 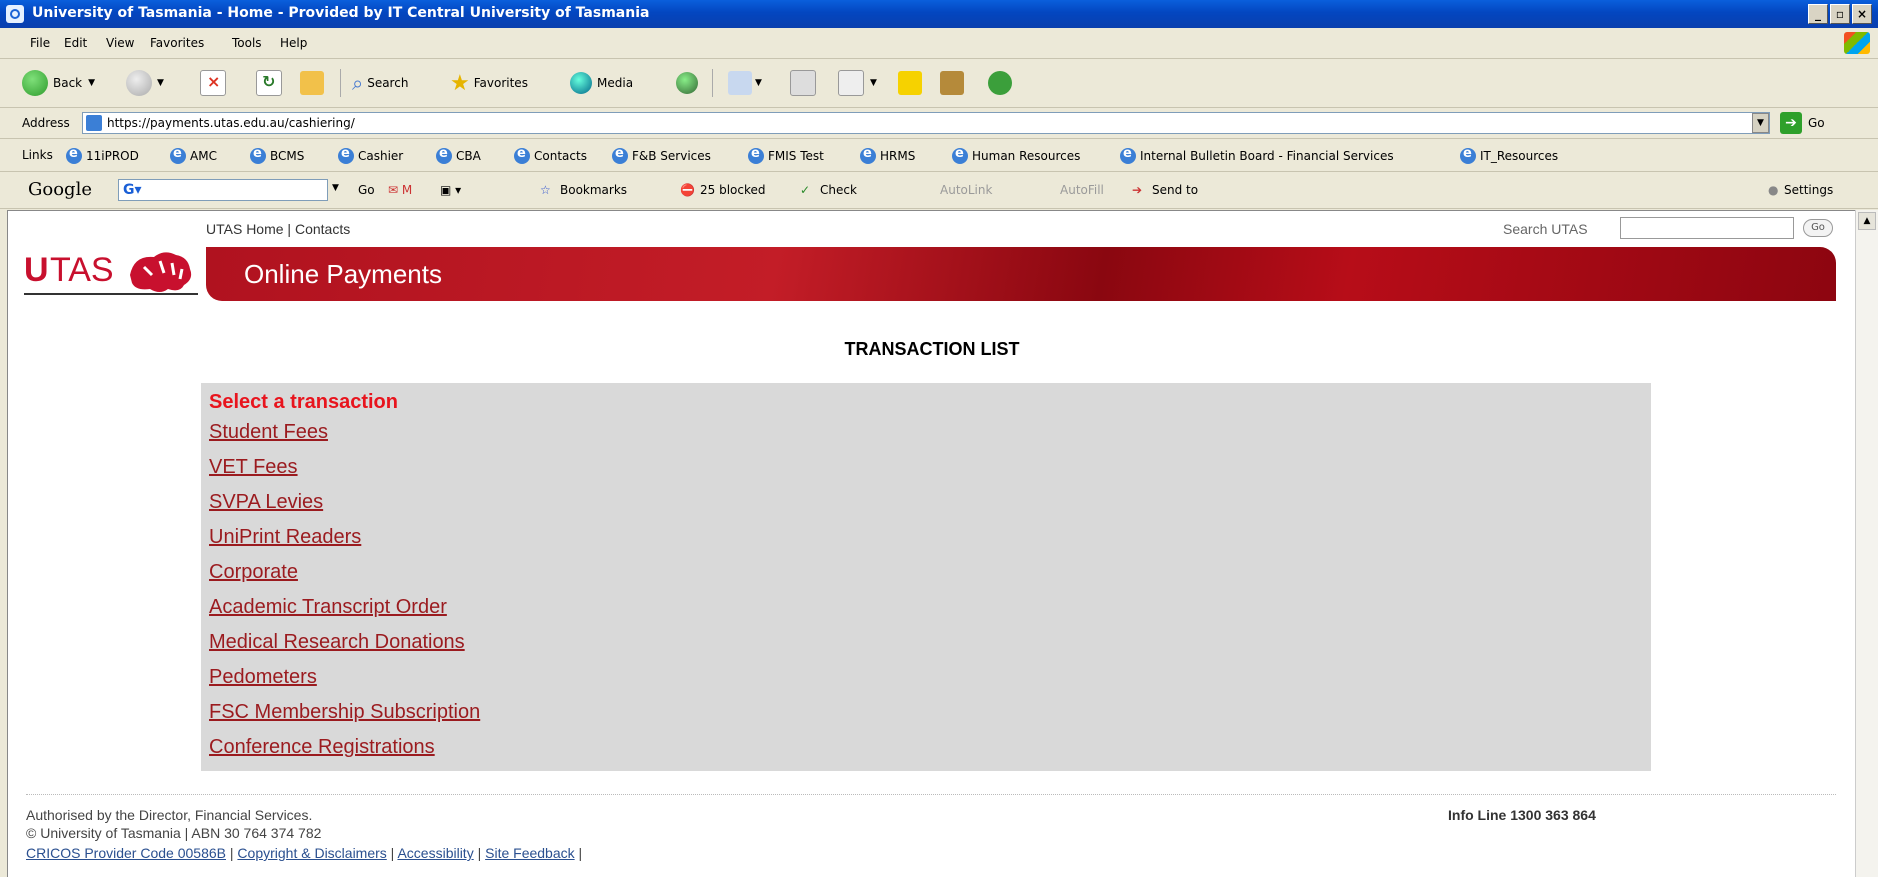 What do you see at coordinates (40, 43) in the screenshot?
I see `menu-file: File` at bounding box center [40, 43].